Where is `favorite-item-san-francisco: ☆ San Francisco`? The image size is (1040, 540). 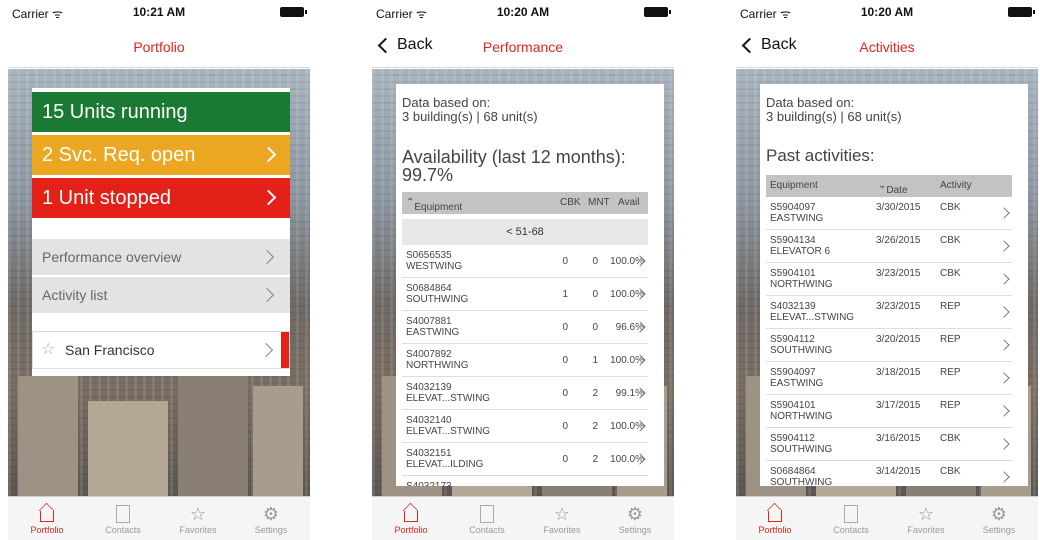
favorite-item-san-francisco: ☆ San Francisco is located at coordinates (161, 350).